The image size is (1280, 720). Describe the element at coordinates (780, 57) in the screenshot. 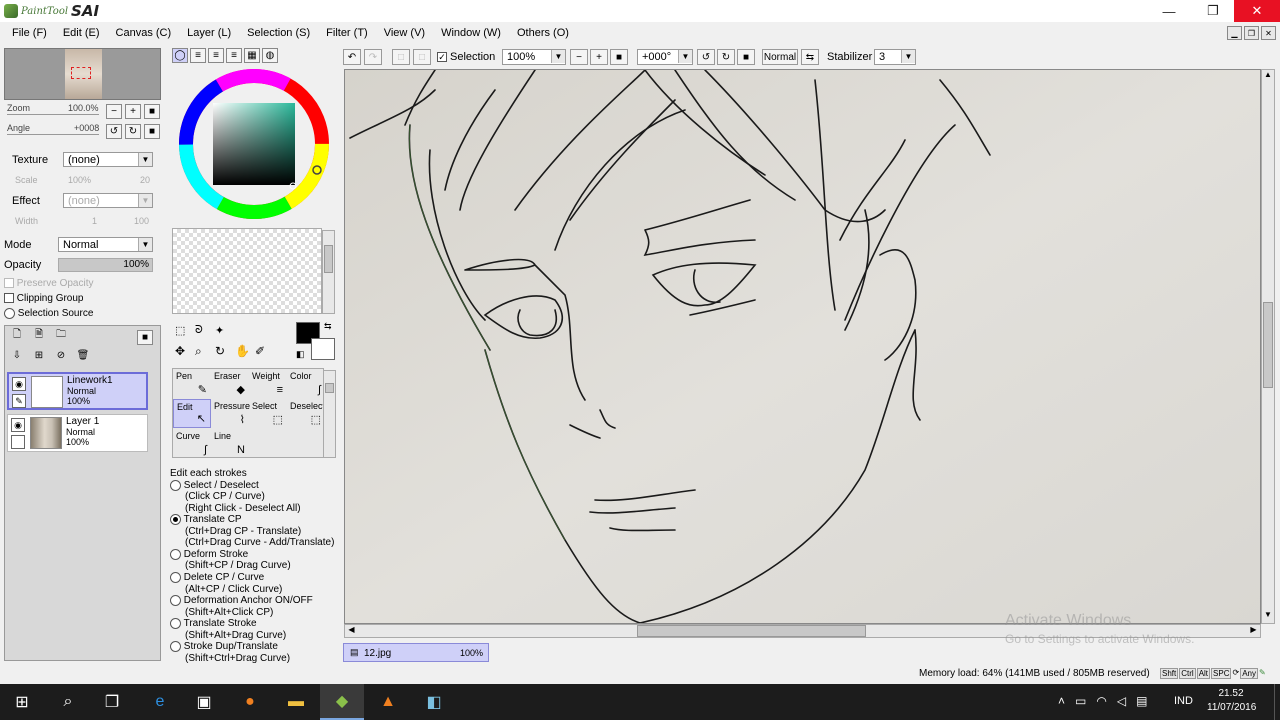

I see `blend-mode-button: Normal` at that location.